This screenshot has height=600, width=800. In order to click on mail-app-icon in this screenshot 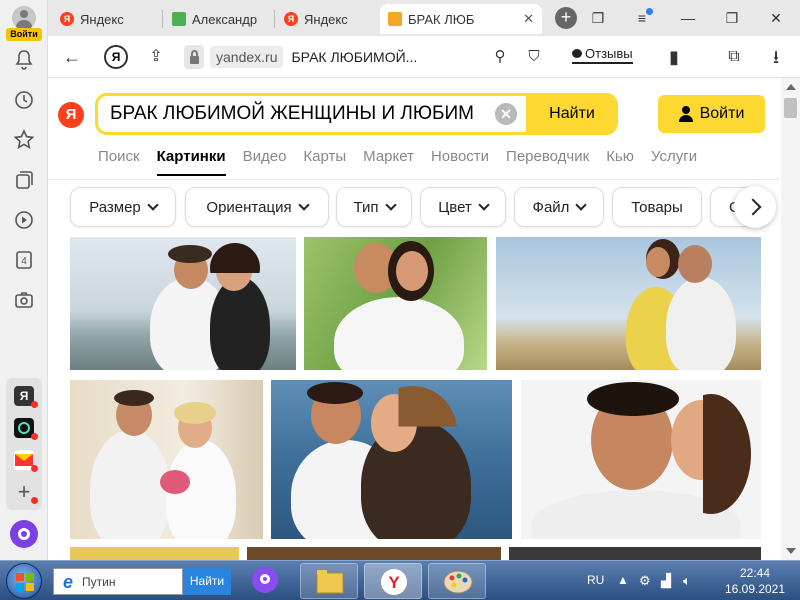, I will do `click(26, 461)`.